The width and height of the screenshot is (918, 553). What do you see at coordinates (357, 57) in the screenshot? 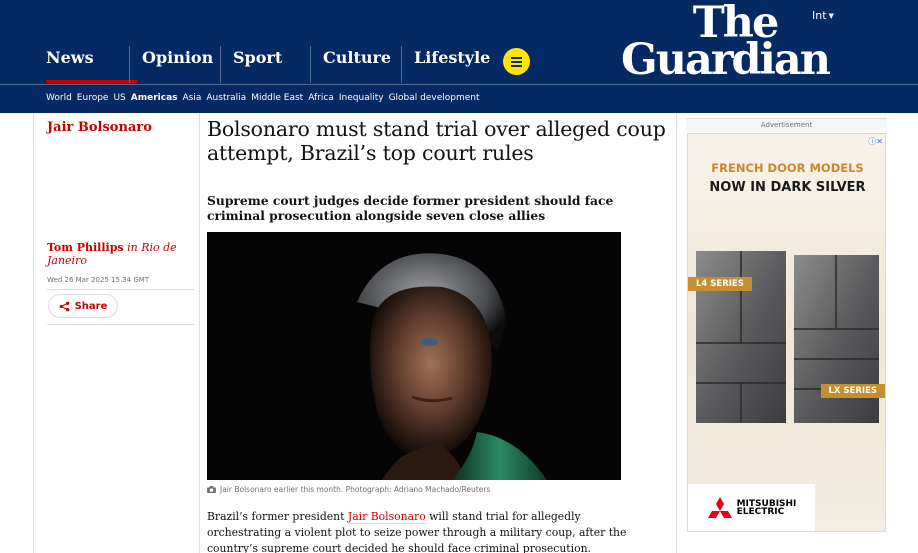
I see `pillar-culture-label: Culture` at bounding box center [357, 57].